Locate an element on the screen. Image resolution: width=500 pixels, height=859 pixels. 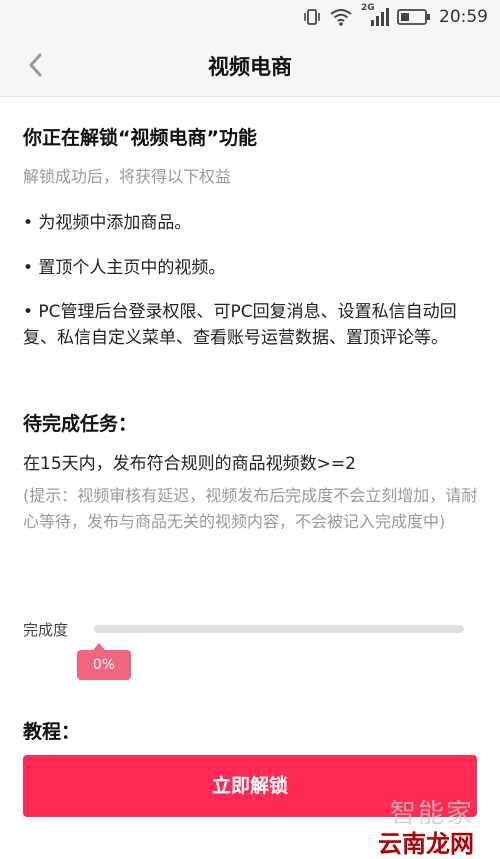
progress-bar is located at coordinates (279, 629).